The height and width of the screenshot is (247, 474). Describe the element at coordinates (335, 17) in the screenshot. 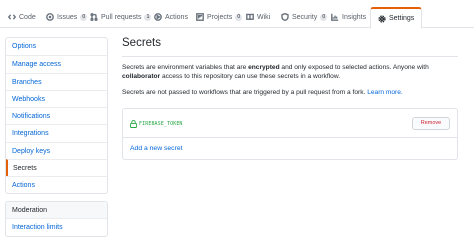

I see `graph-icon` at that location.